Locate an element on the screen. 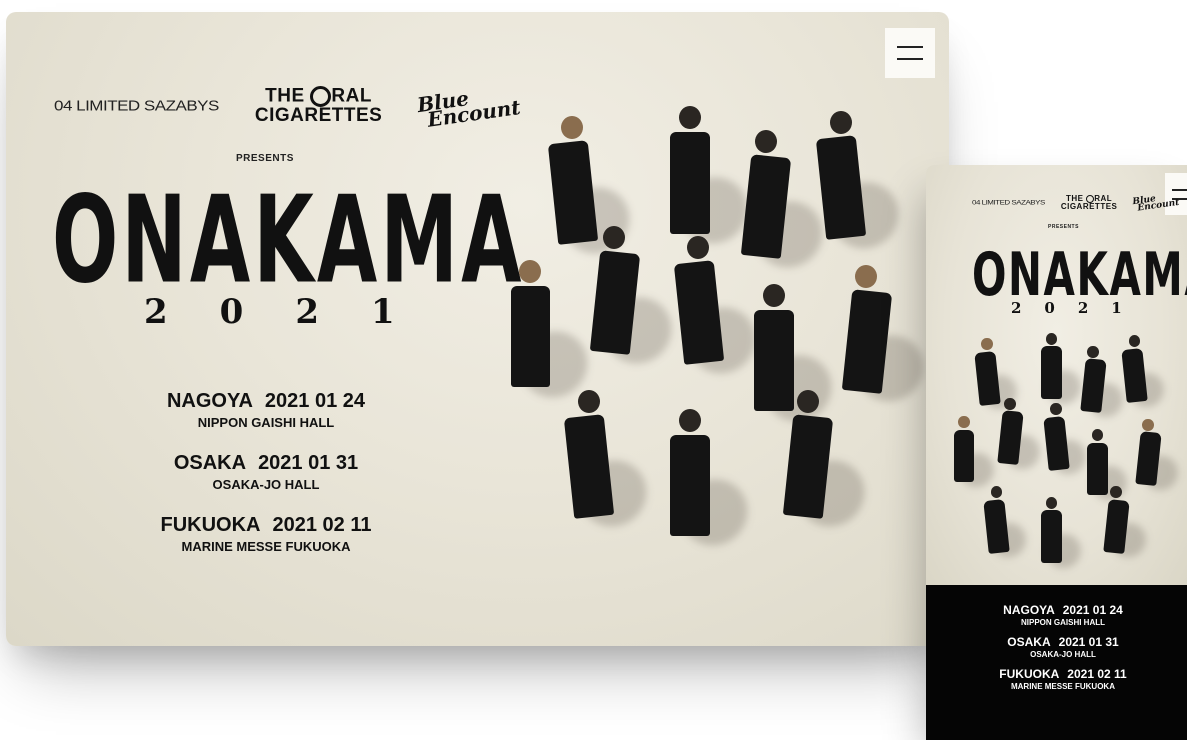 Image resolution: width=1187 pixels, height=740 pixels. date-row: OSAKA 2021 01 31 OSAKA-JO HALL is located at coordinates (1056, 647).